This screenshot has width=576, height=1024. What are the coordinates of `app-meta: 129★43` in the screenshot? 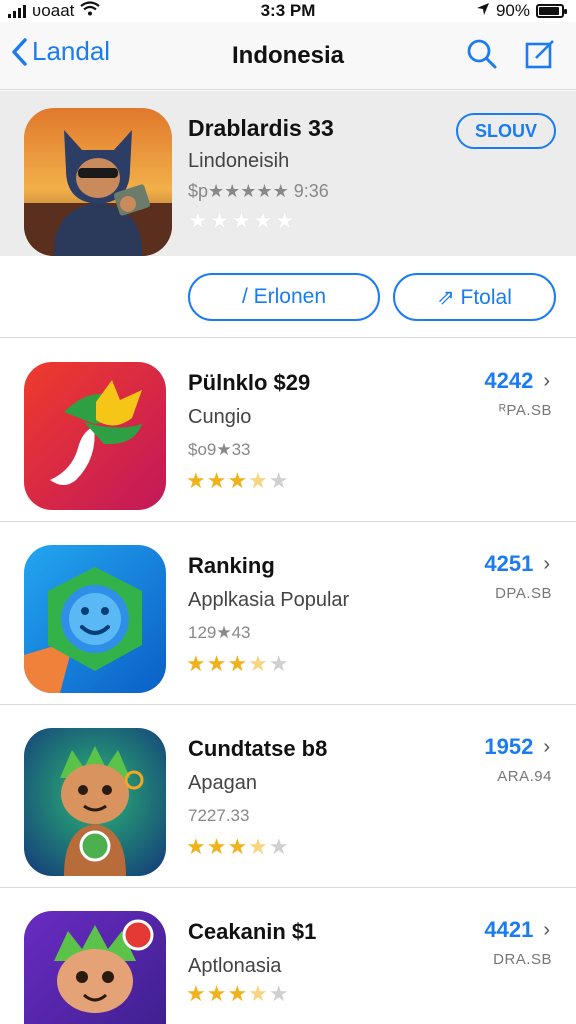 It's located at (219, 632).